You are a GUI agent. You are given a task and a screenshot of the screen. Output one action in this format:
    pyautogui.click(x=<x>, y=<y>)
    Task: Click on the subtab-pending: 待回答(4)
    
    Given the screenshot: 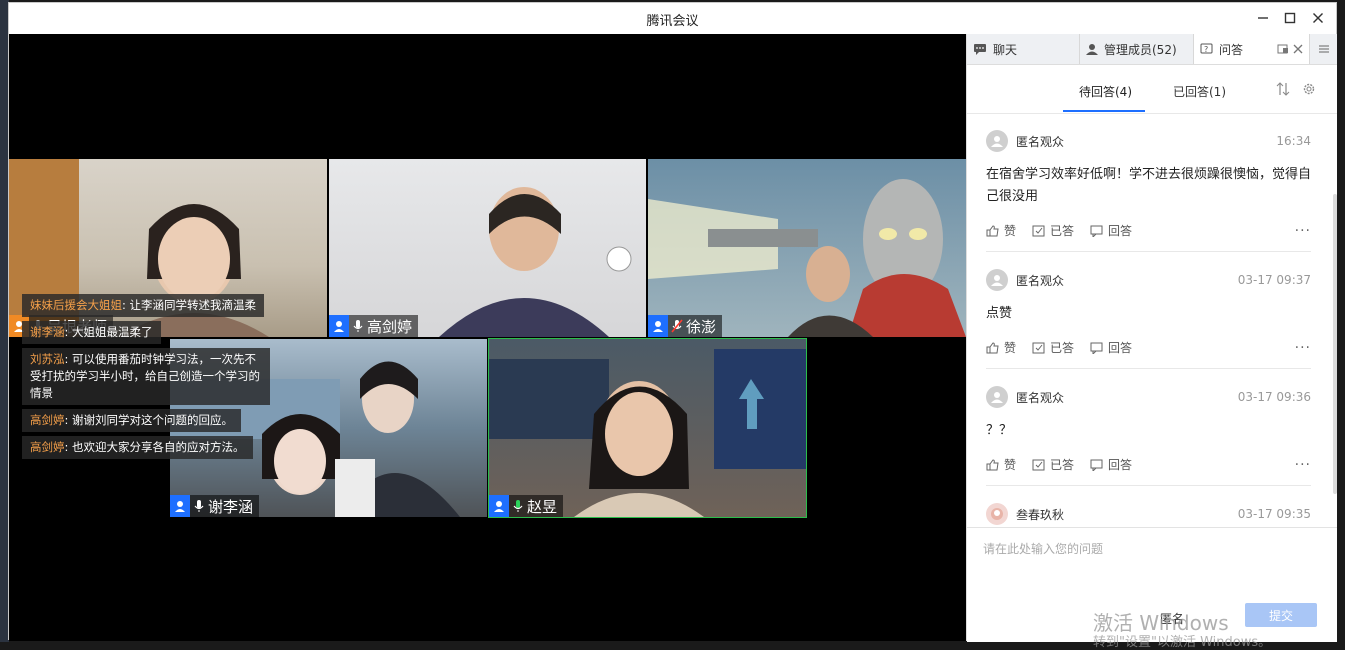 What is the action you would take?
    pyautogui.click(x=1105, y=91)
    